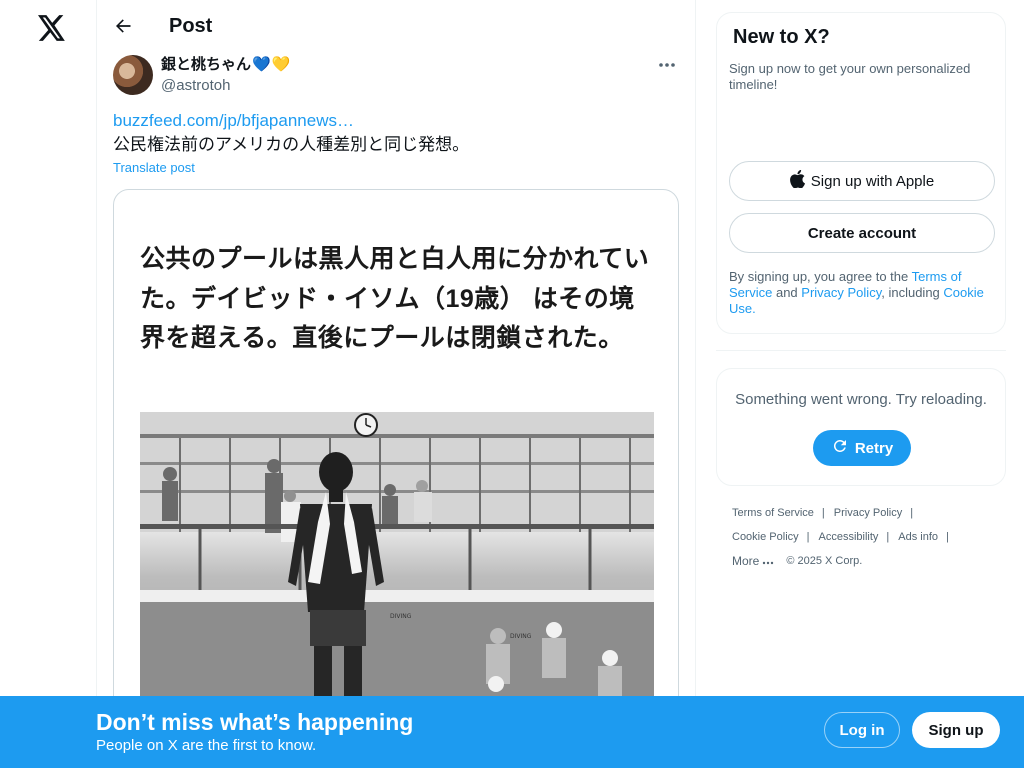  Describe the element at coordinates (956, 730) in the screenshot. I see `sign-up-button: Sign up` at that location.